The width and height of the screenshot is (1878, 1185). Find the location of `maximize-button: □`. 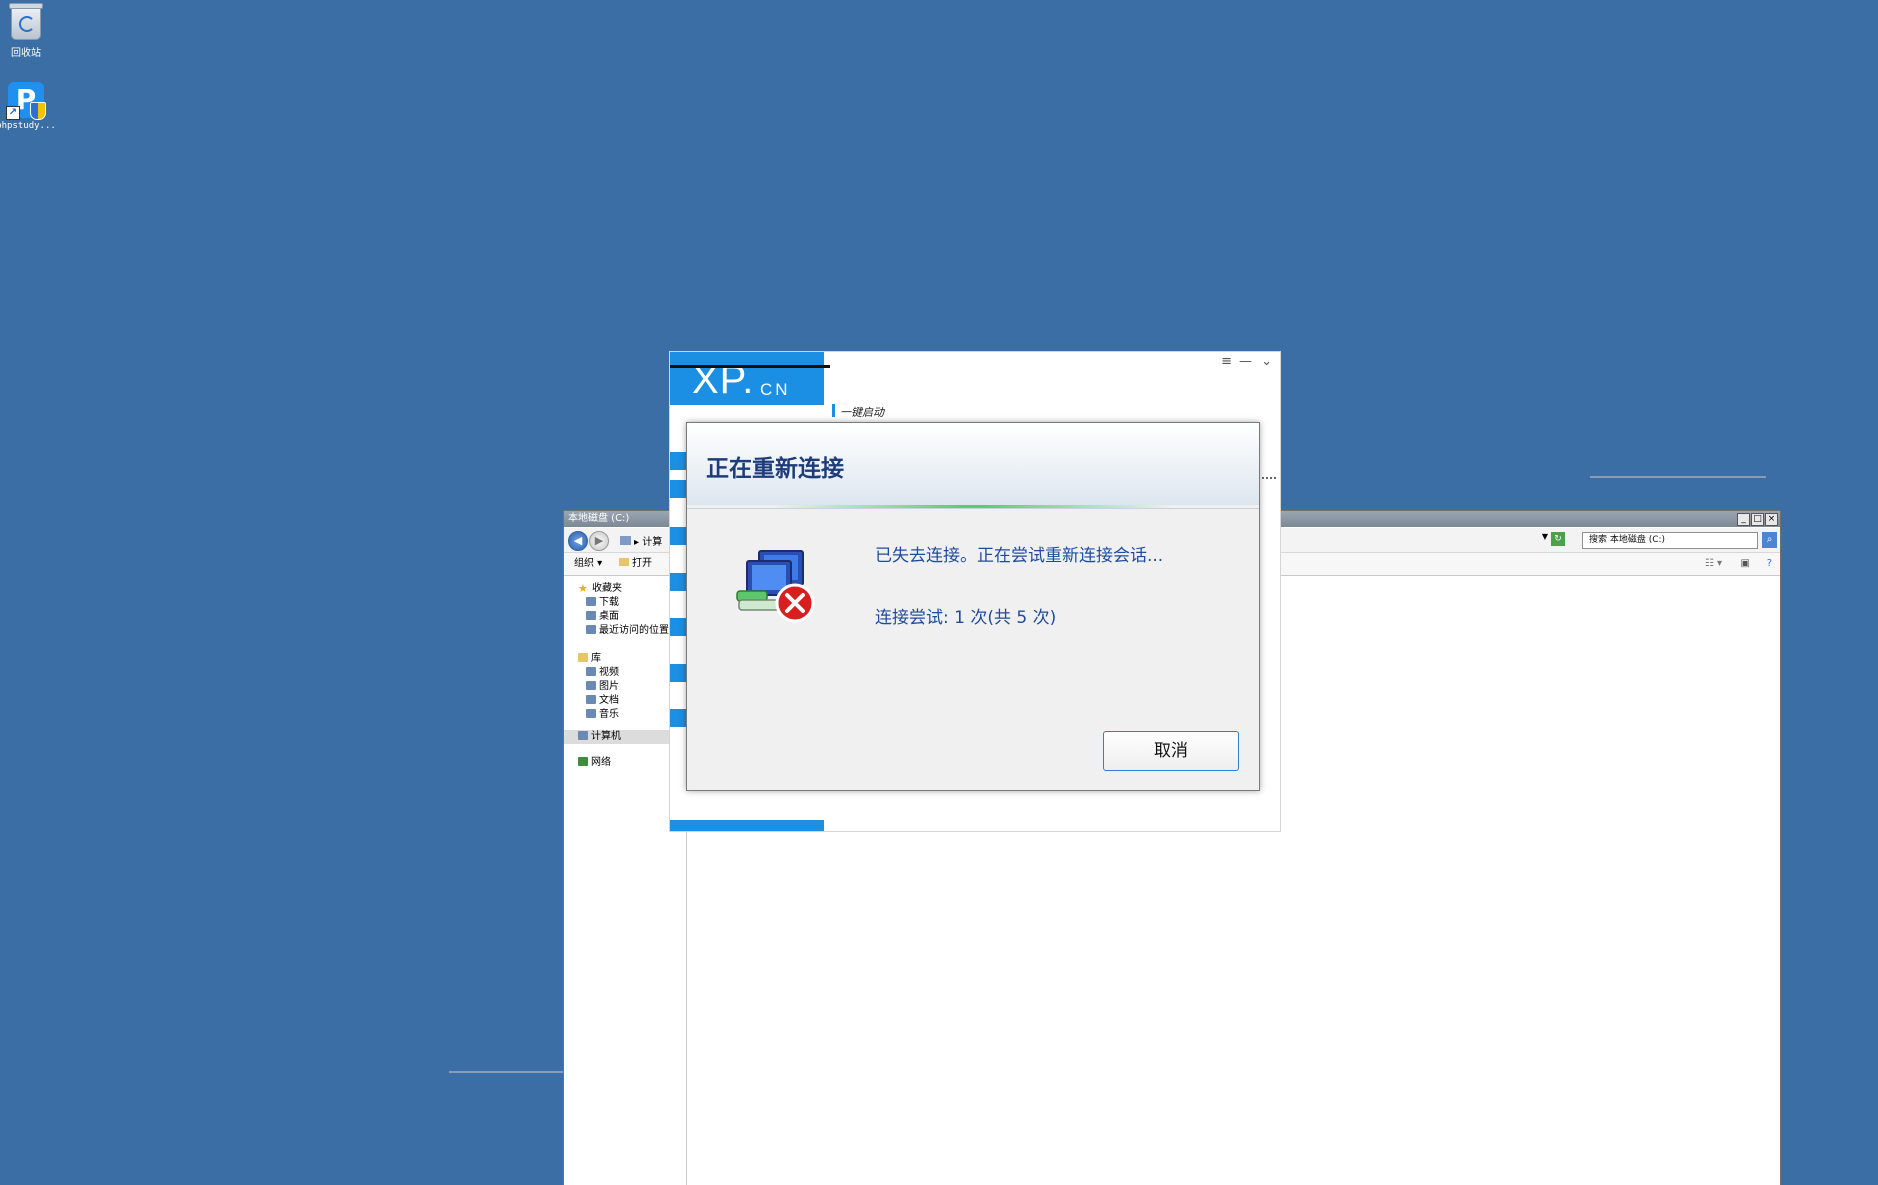

maximize-button: □ is located at coordinates (1757, 519).